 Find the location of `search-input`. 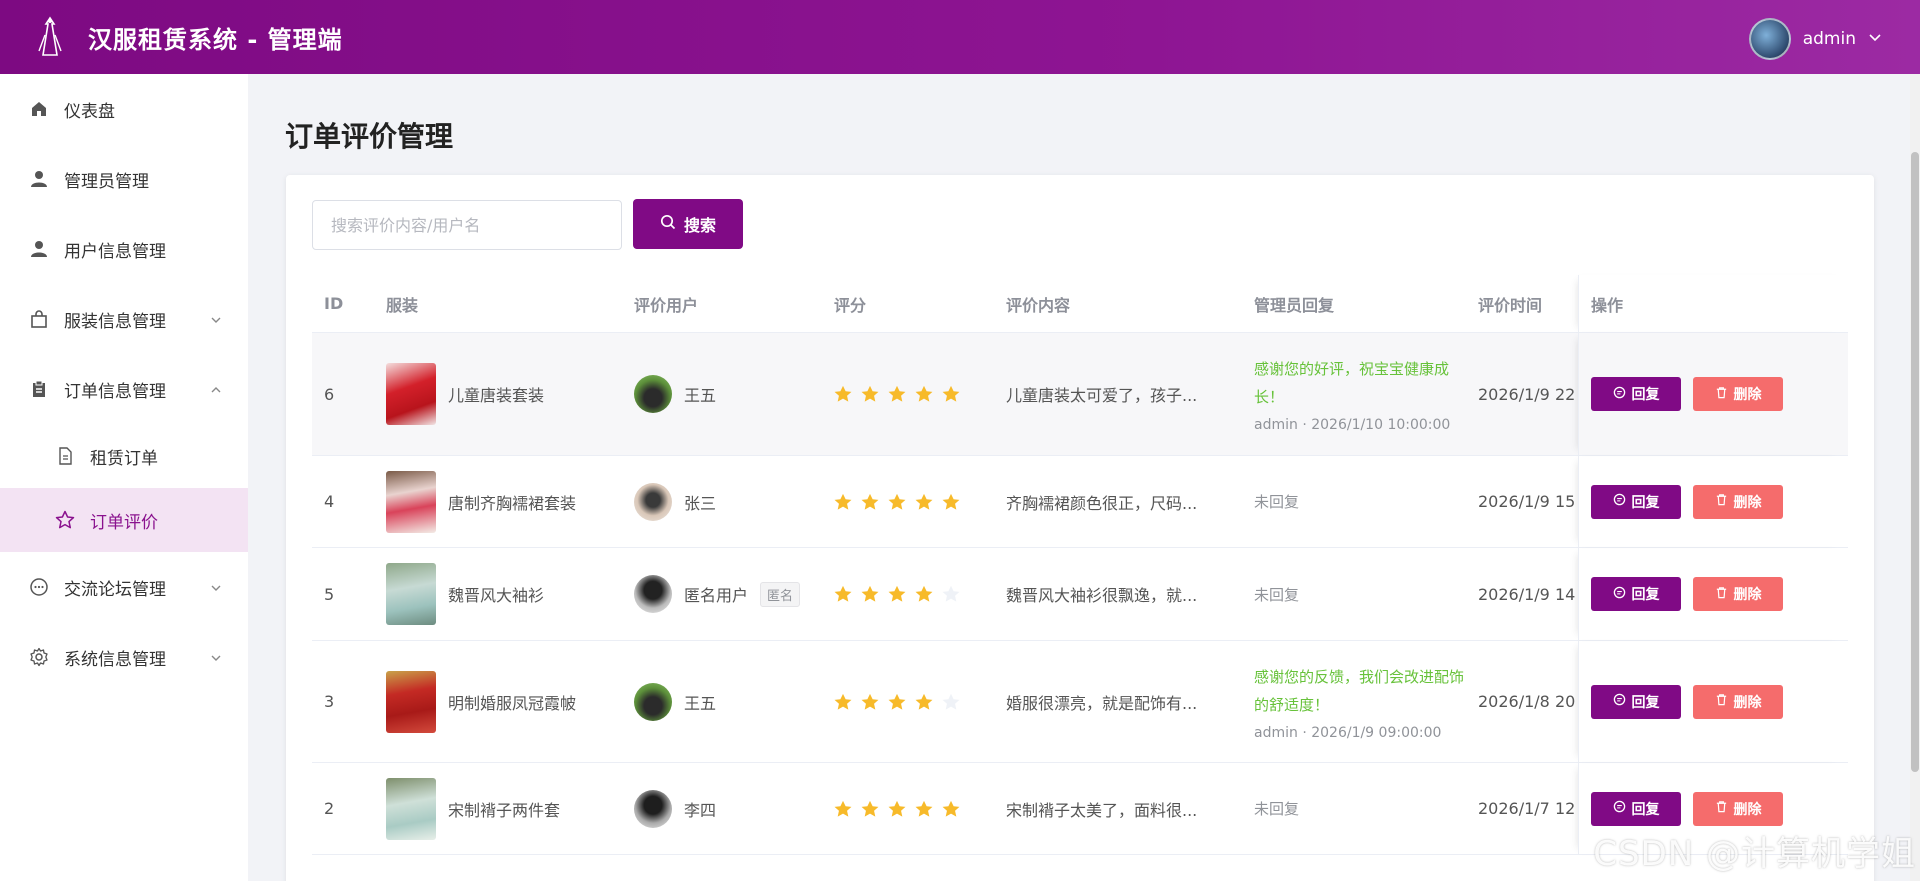

search-input is located at coordinates (467, 225).